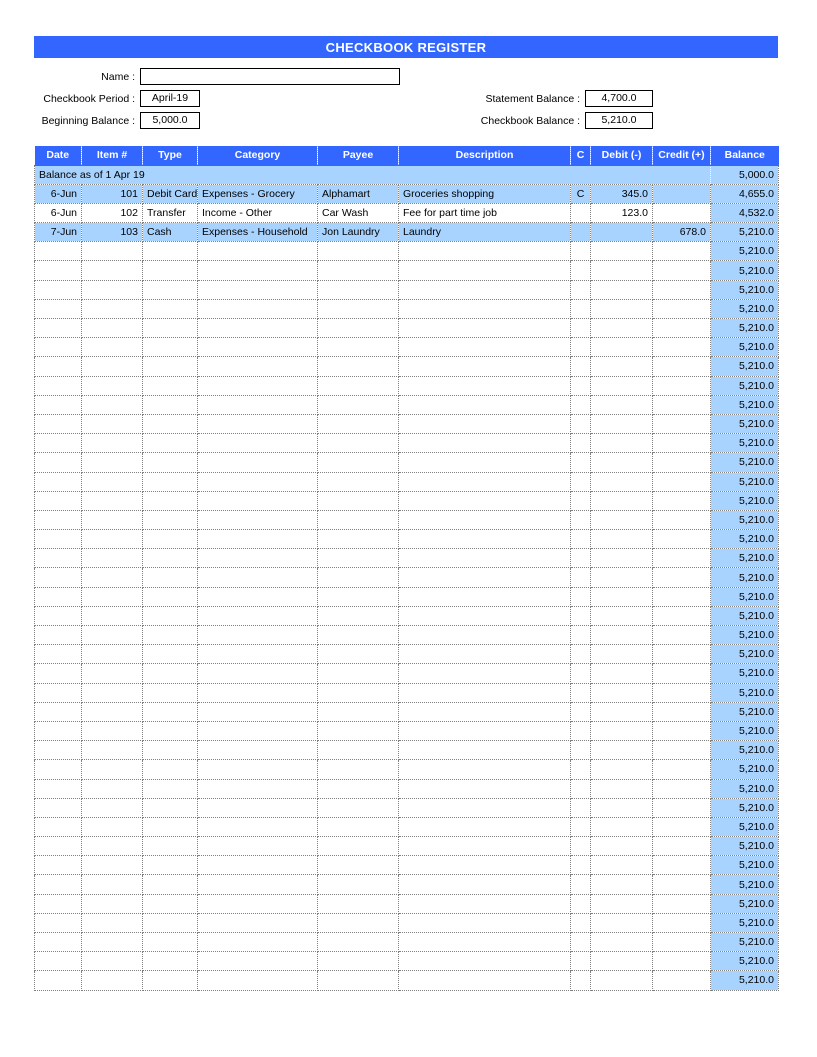  Describe the element at coordinates (681, 156) in the screenshot. I see `column-header-credit: Credit (+)` at that location.